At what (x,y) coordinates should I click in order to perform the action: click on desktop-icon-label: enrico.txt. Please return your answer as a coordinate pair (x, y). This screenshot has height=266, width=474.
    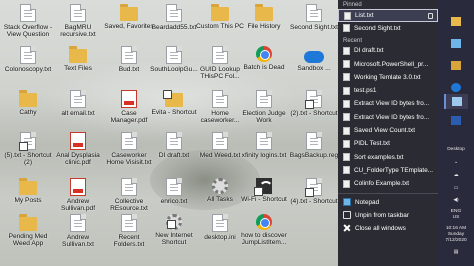
    Looking at the image, I should click on (174, 201).